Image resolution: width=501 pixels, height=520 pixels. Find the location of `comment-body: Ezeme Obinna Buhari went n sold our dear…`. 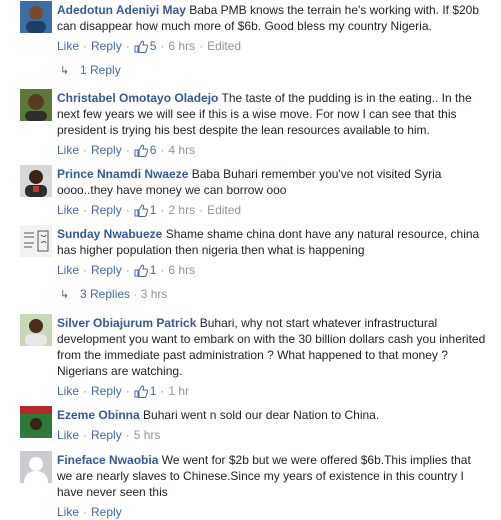

comment-body: Ezeme Obinna Buhari went n sold our dear… is located at coordinates (272, 415).